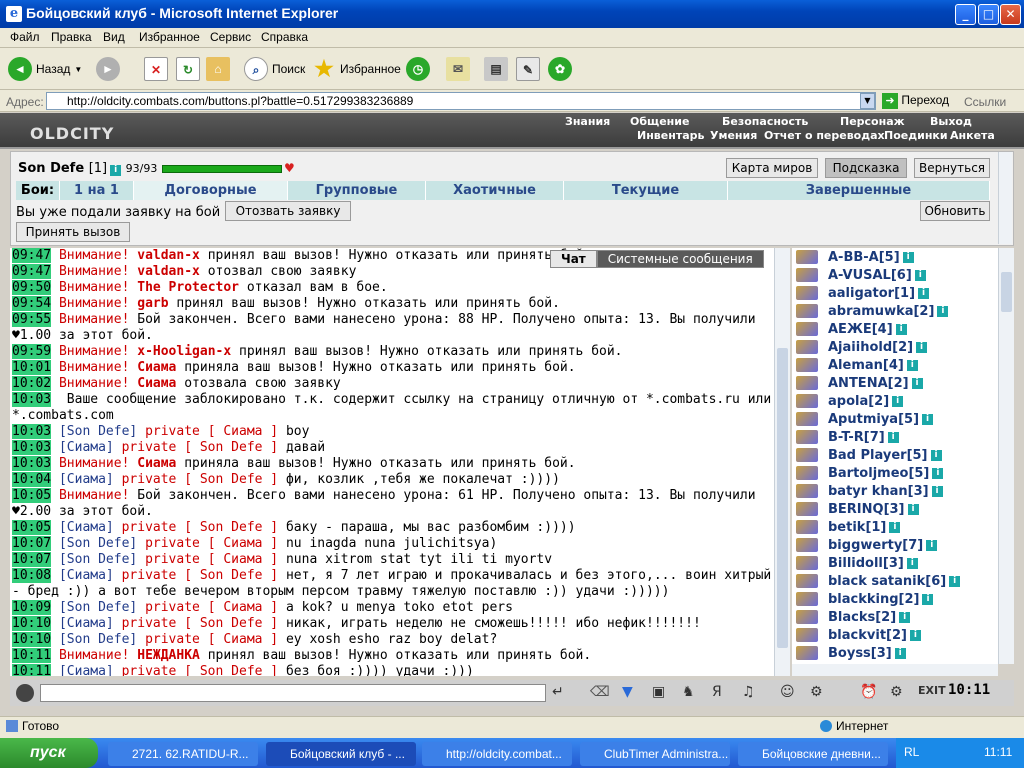 This screenshot has width=1024, height=768. I want to click on user-row: B-T-R[7] i, so click(896, 437).